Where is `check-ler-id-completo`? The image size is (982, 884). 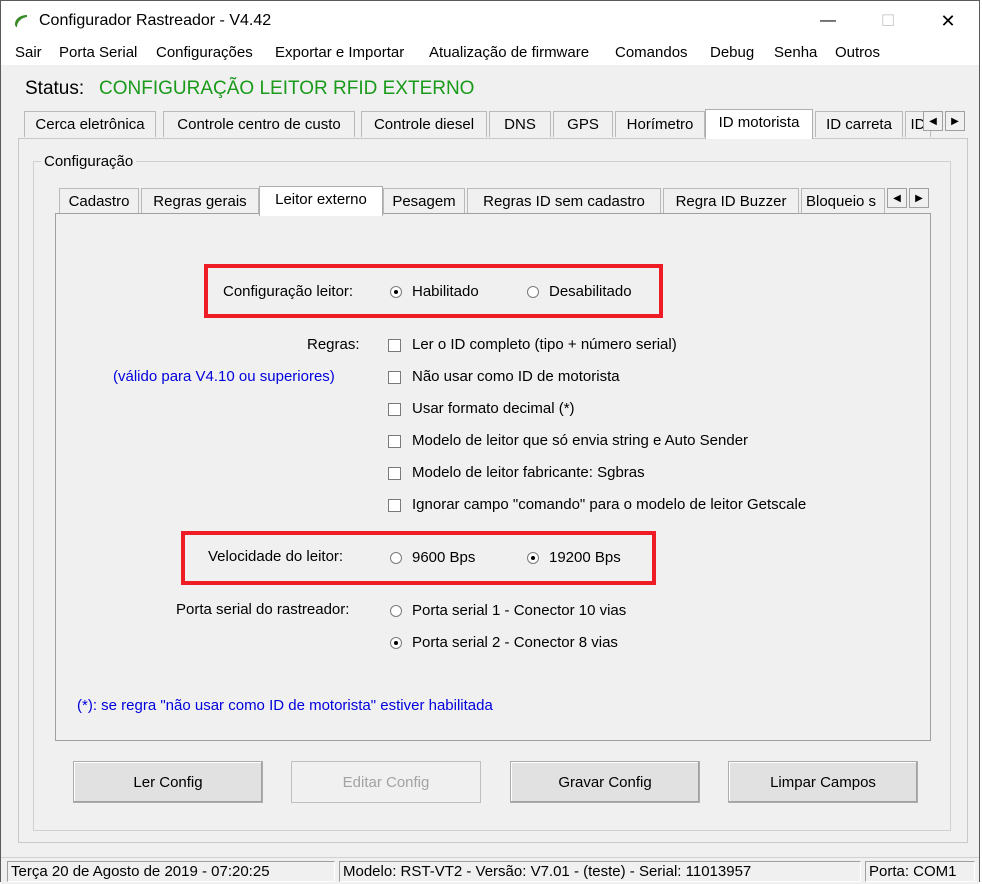 check-ler-id-completo is located at coordinates (394, 345).